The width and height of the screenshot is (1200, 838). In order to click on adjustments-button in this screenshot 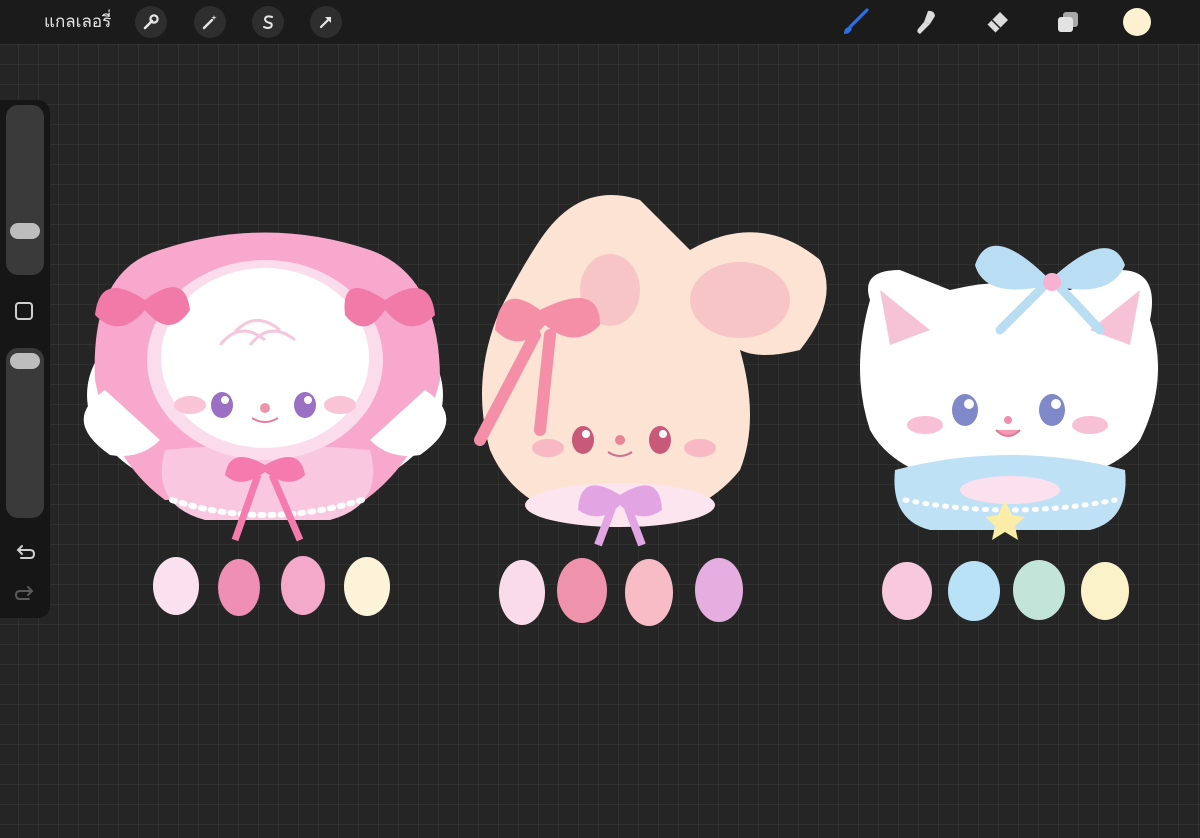, I will do `click(210, 22)`.